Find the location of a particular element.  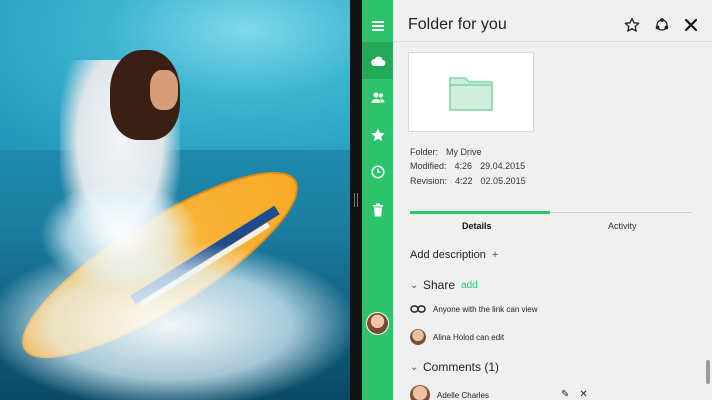

user-avatar is located at coordinates (377, 323).